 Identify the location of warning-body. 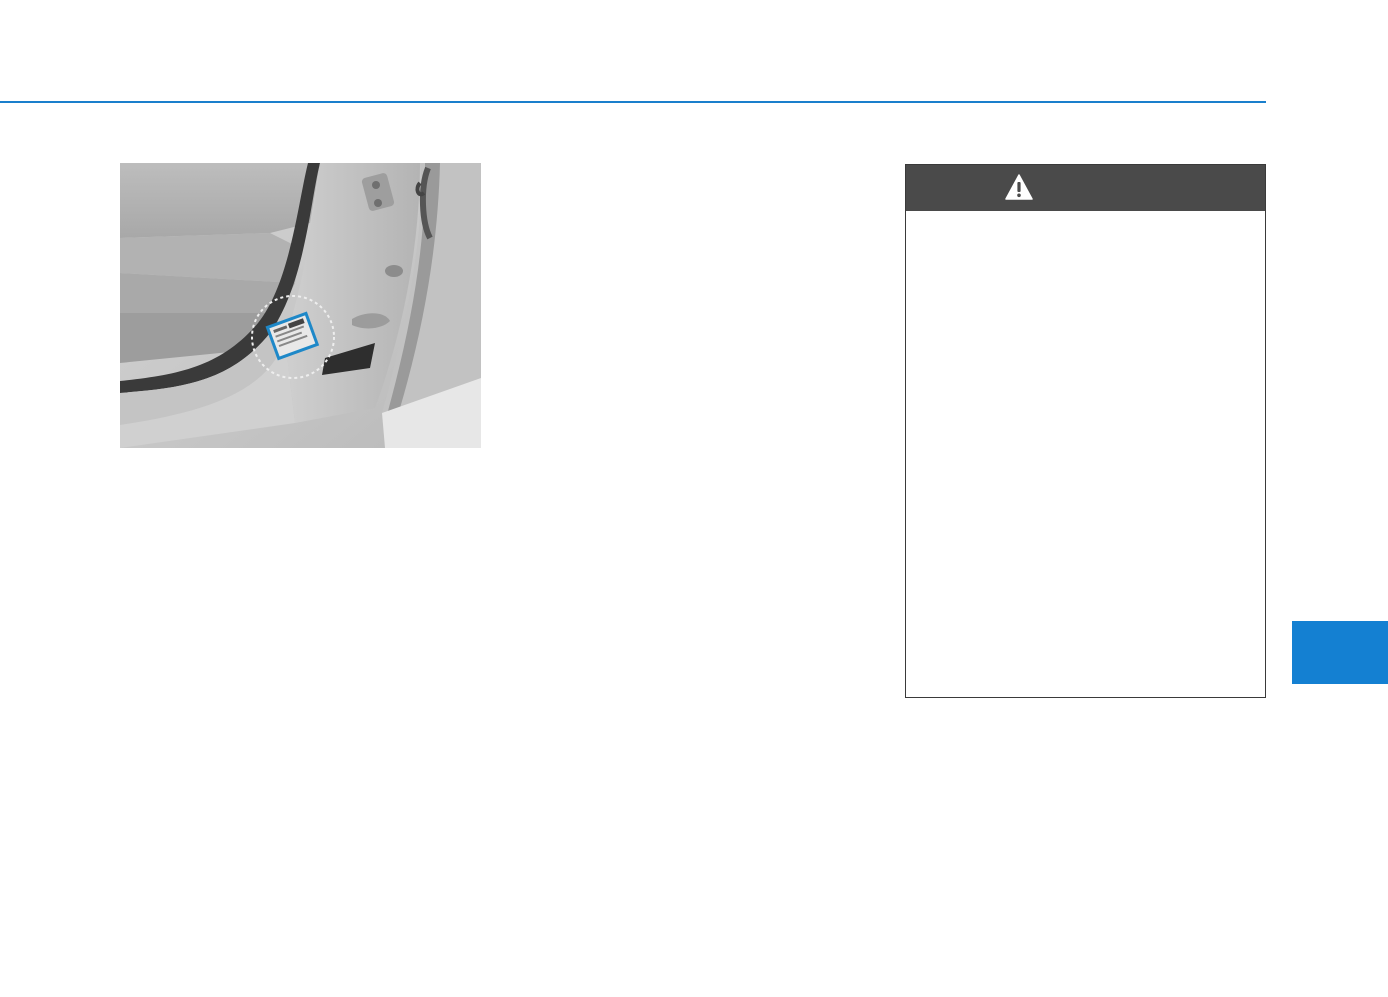
(1085, 454).